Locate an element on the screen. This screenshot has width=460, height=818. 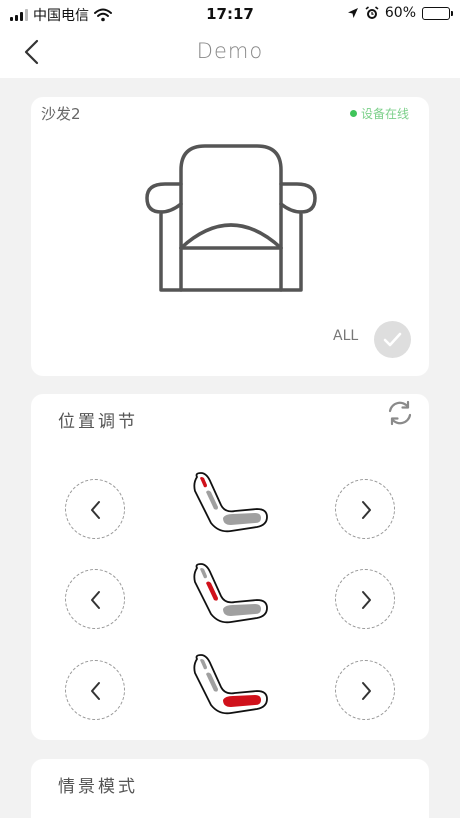
seat-back-icon is located at coordinates (230, 593).